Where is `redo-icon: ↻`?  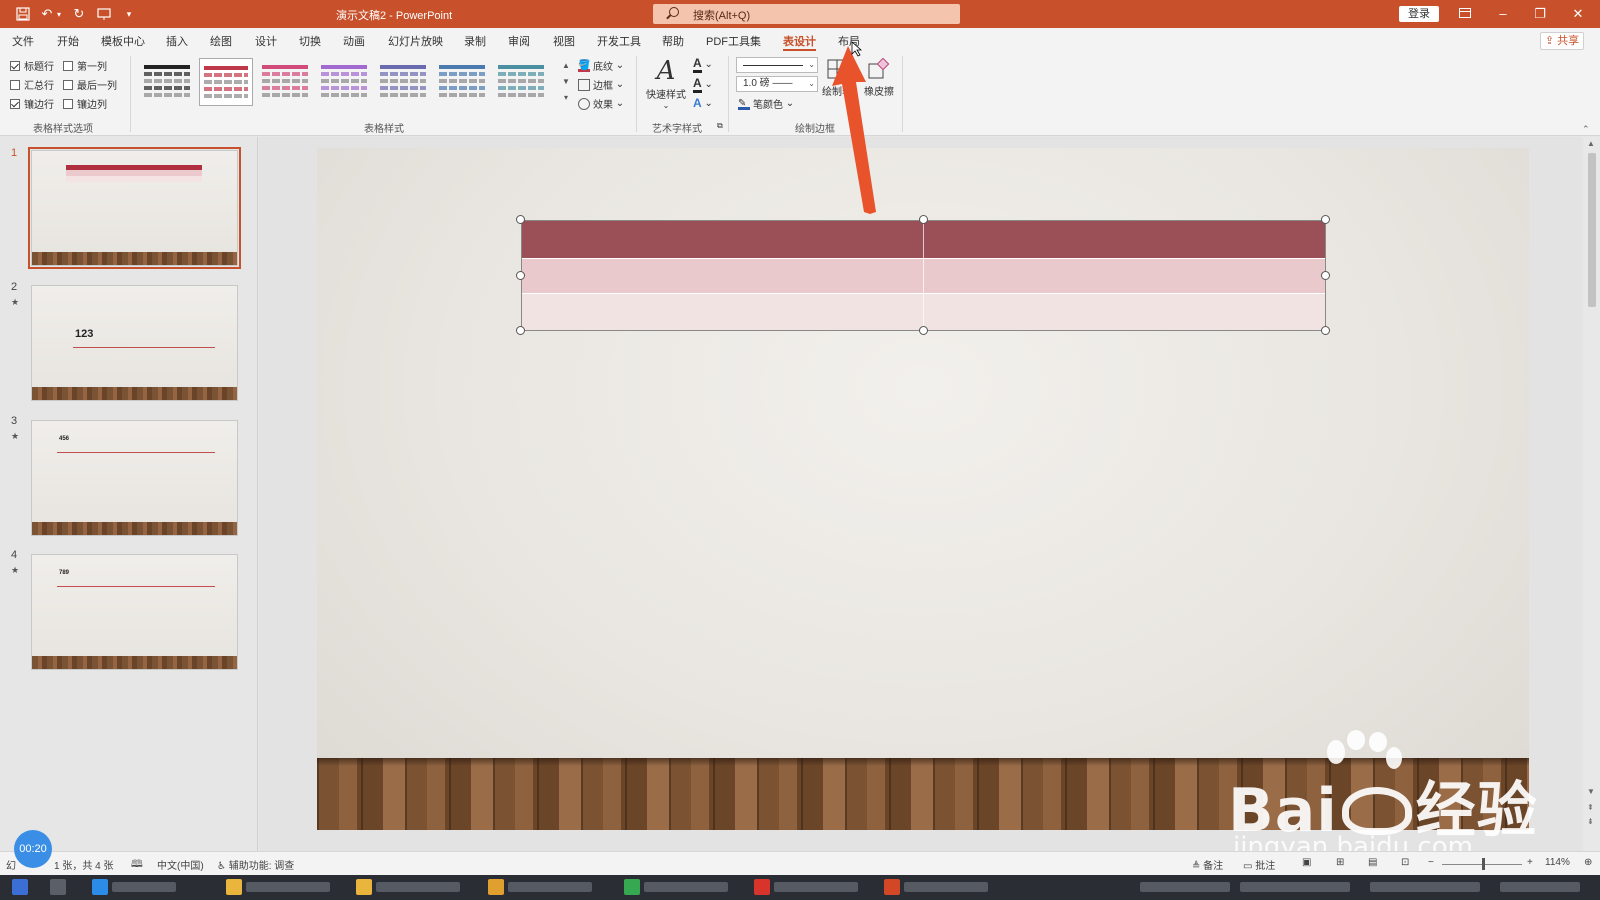
redo-icon: ↻ is located at coordinates (79, 14).